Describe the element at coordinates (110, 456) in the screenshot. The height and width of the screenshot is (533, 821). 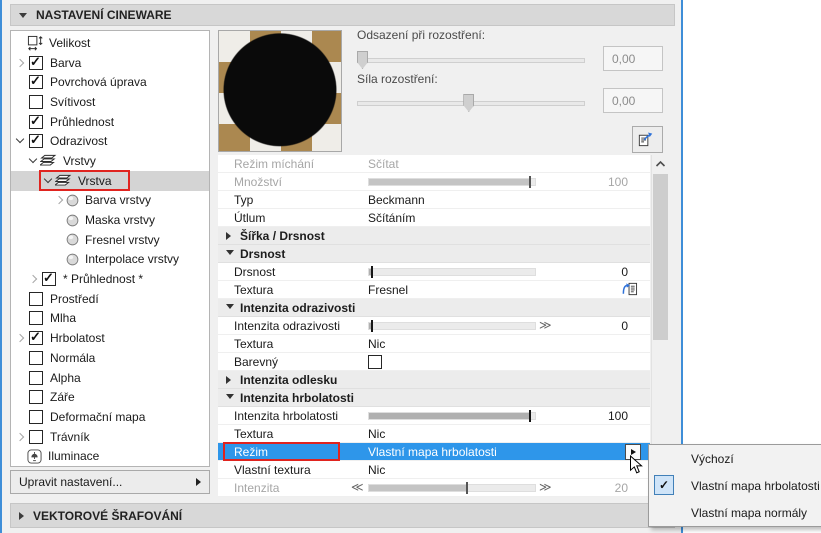
I see `tree-item-iluminace: Iluminace` at that location.